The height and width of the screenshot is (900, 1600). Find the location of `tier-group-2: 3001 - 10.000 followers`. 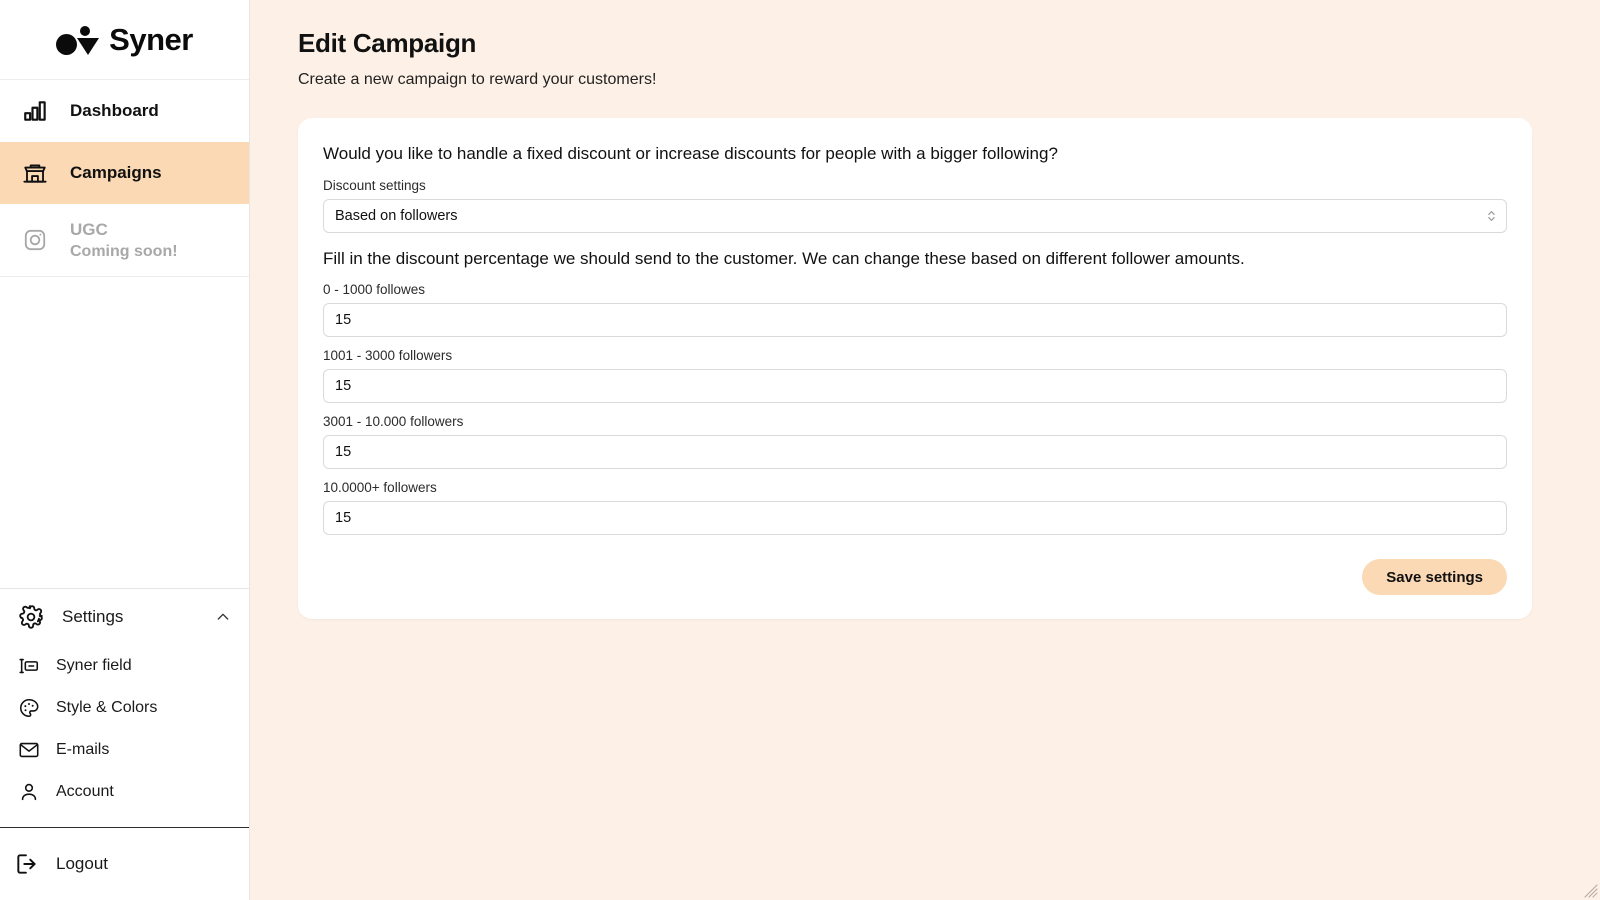

tier-group-2: 3001 - 10.000 followers is located at coordinates (915, 441).